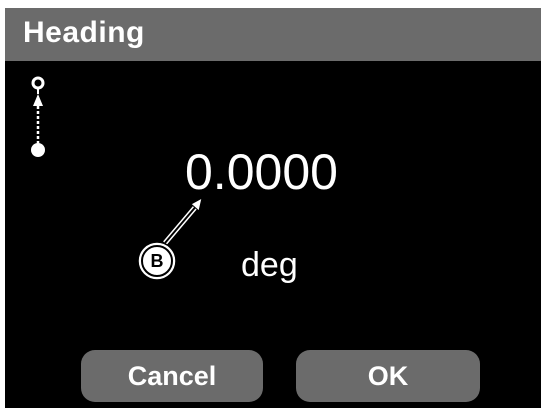  I want to click on callout-pointer, so click(170, 239).